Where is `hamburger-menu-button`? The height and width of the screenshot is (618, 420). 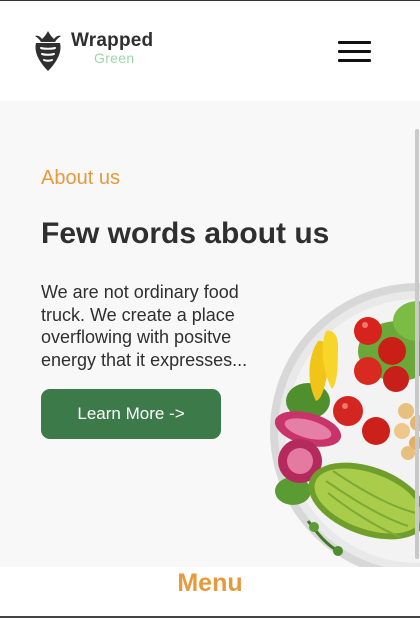
hamburger-menu-button is located at coordinates (354, 52).